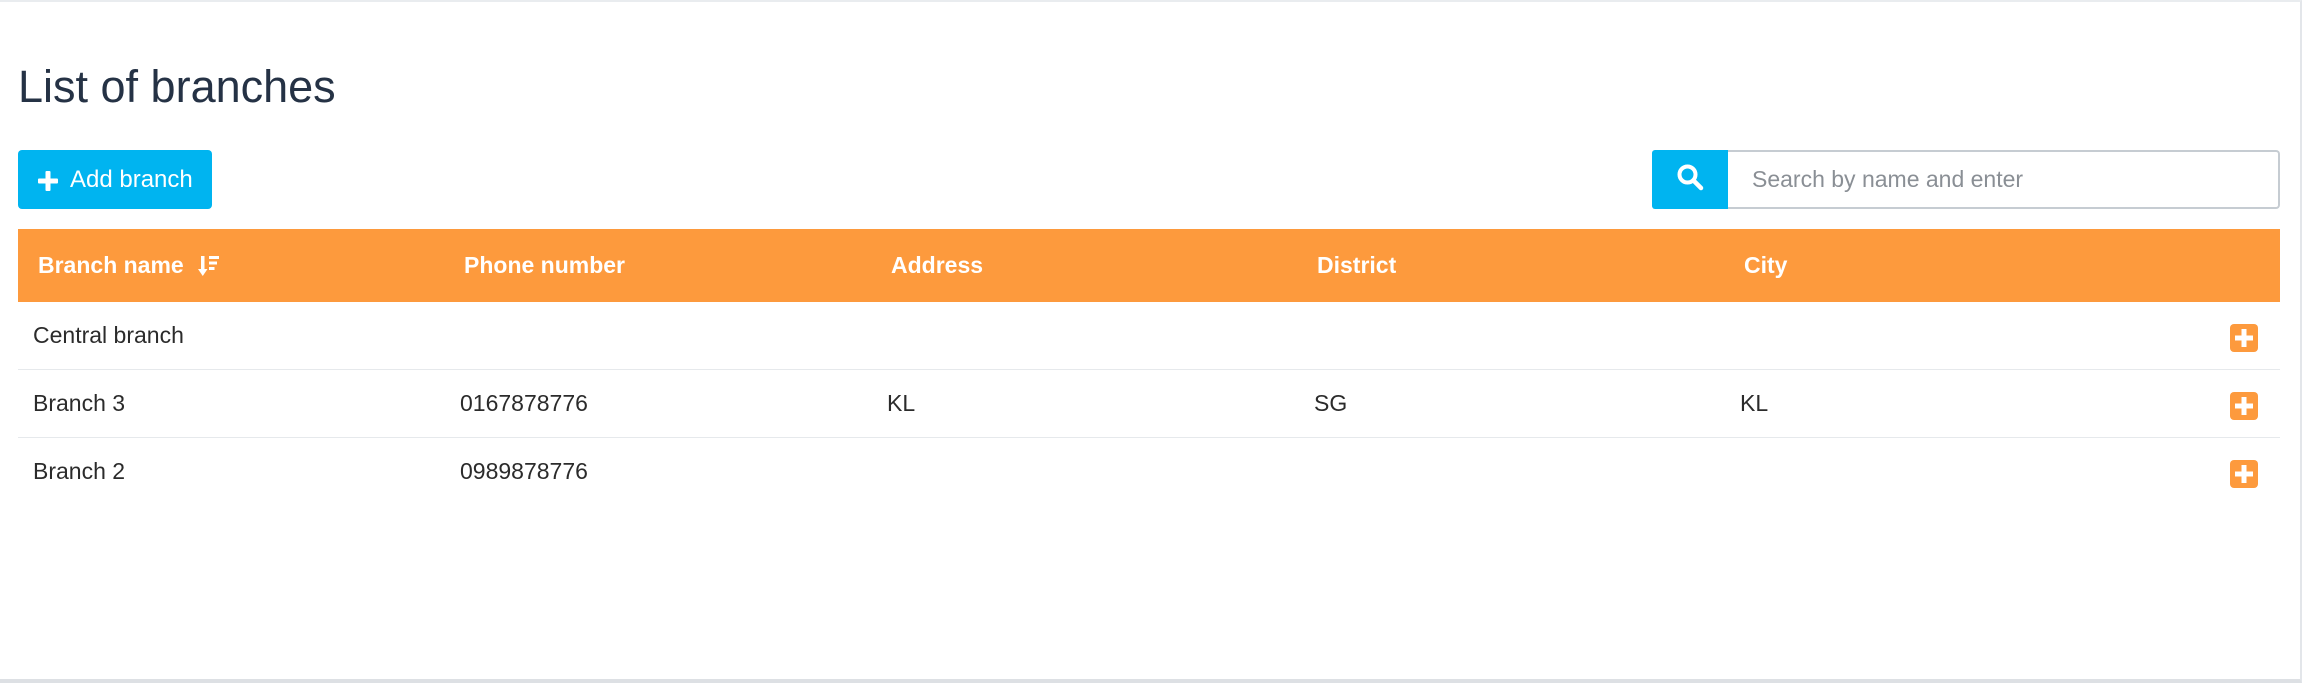  I want to click on column-header-label: Phone number, so click(545, 265).